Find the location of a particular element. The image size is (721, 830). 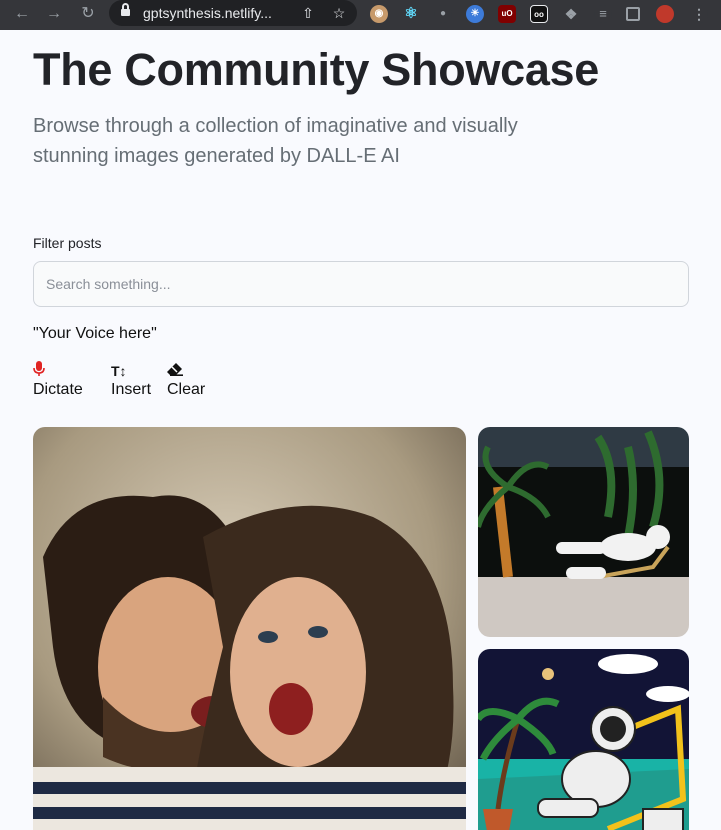

astronaut-cartoon-illustration is located at coordinates (583, 739).